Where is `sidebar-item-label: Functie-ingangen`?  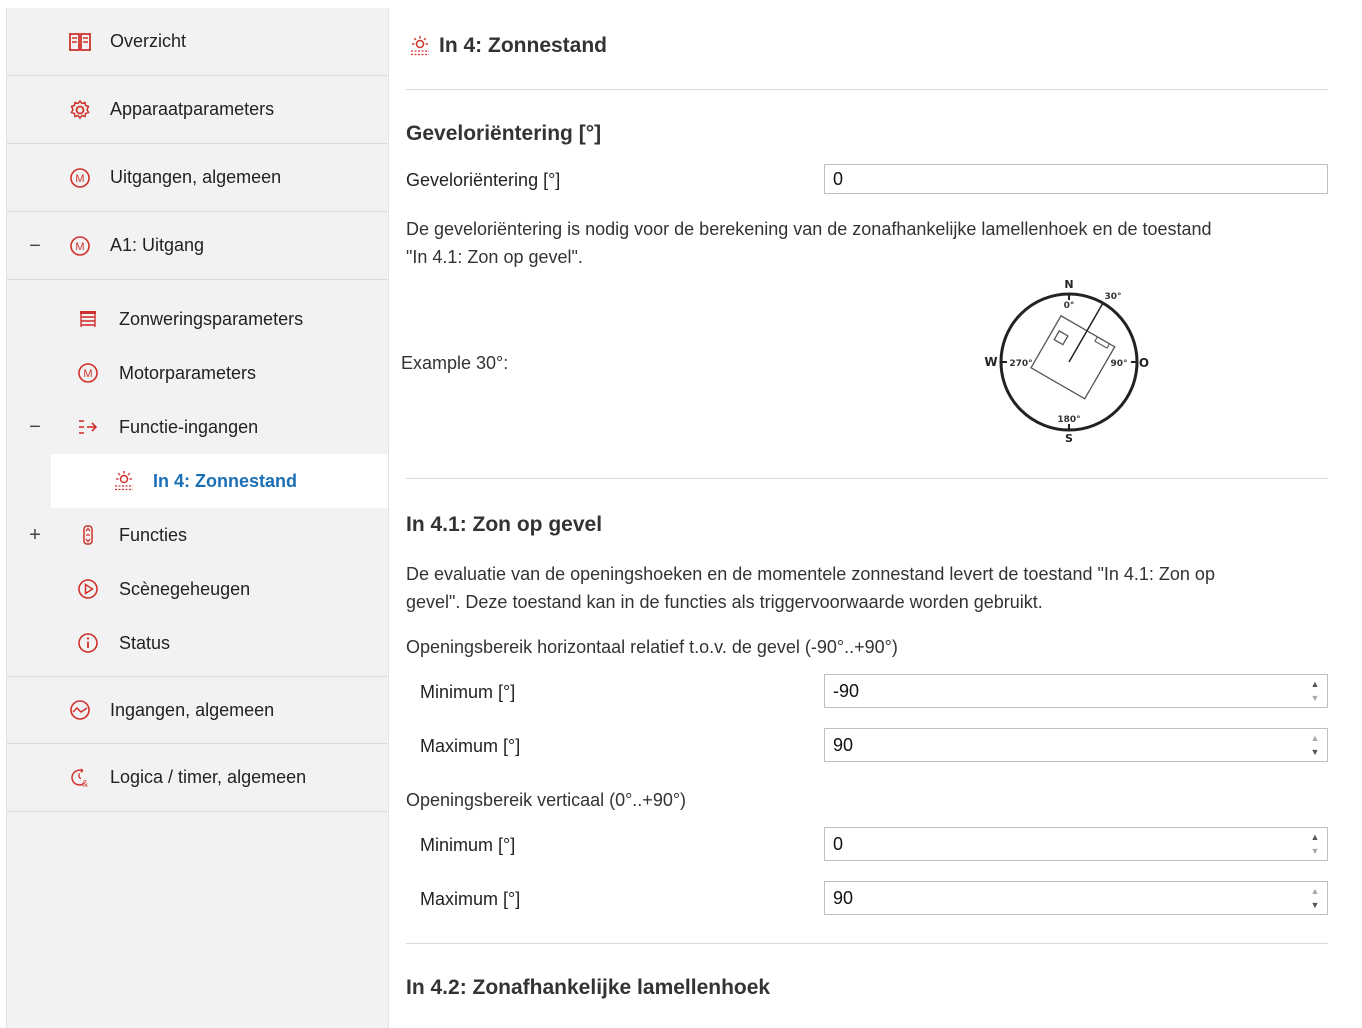
sidebar-item-label: Functie-ingangen is located at coordinates (189, 426).